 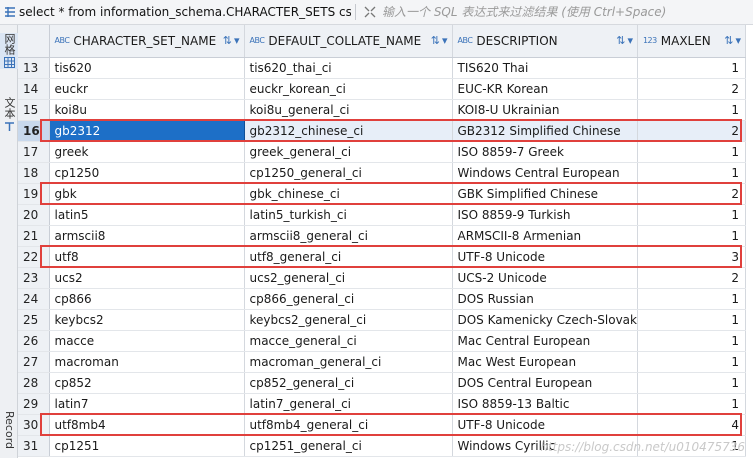 What do you see at coordinates (348, 68) in the screenshot?
I see `default-collate-name-cell: tis620_thai_ci` at bounding box center [348, 68].